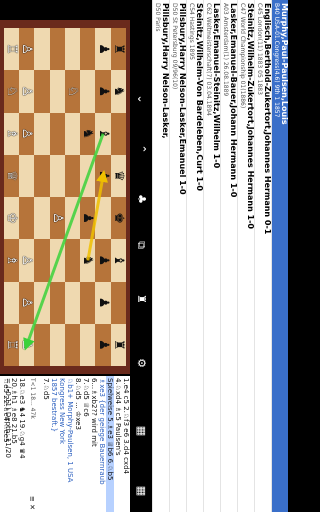  Describe the element at coordinates (65, 242) in the screenshot. I see `arrow-overlay` at that location.